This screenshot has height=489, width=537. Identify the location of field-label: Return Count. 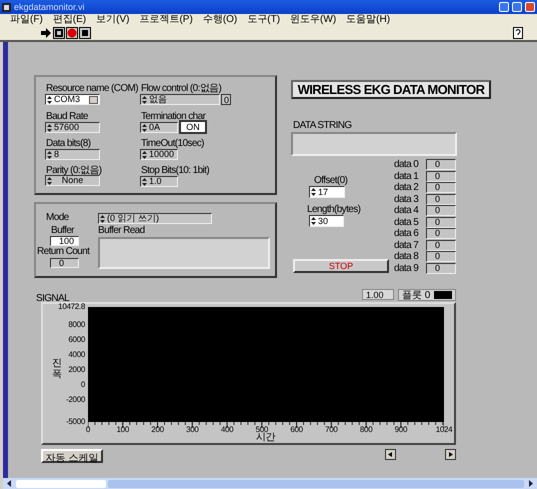
(63, 252).